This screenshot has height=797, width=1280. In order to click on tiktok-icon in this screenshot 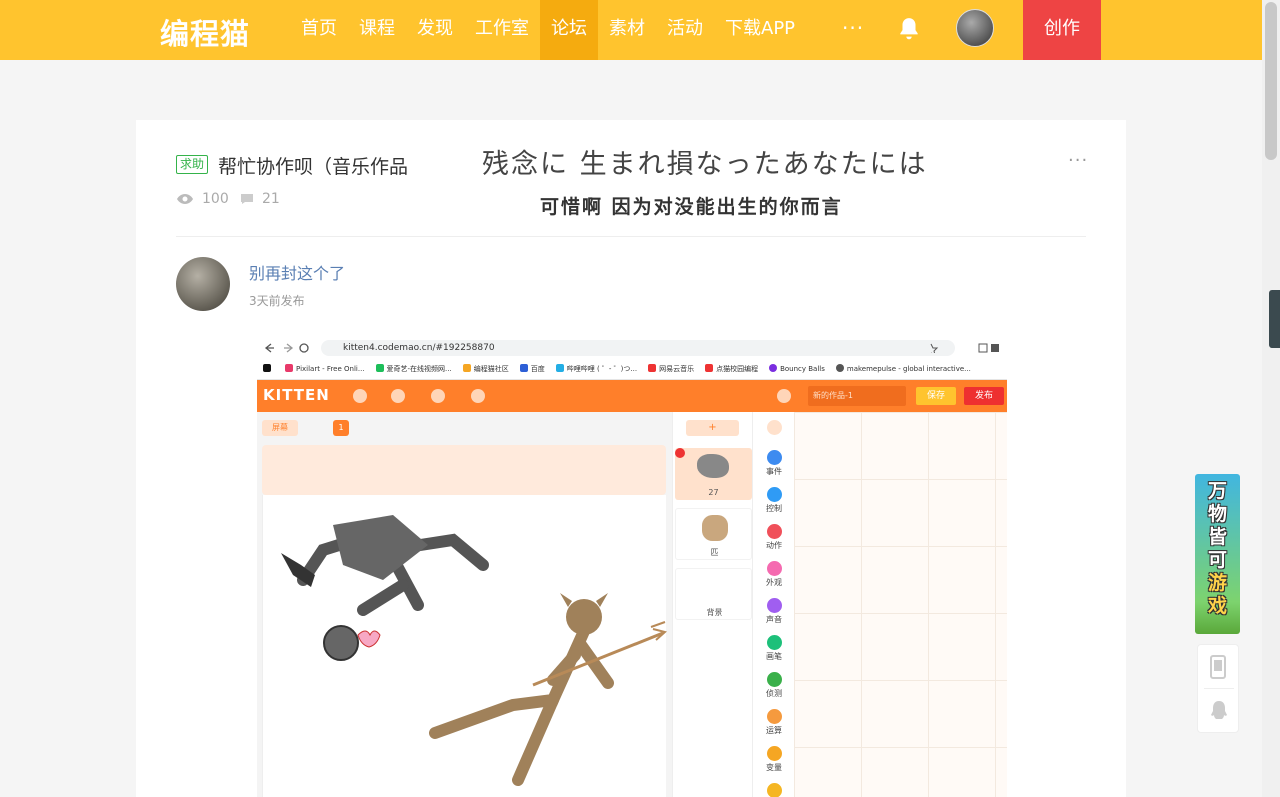, I will do `click(268, 369)`.